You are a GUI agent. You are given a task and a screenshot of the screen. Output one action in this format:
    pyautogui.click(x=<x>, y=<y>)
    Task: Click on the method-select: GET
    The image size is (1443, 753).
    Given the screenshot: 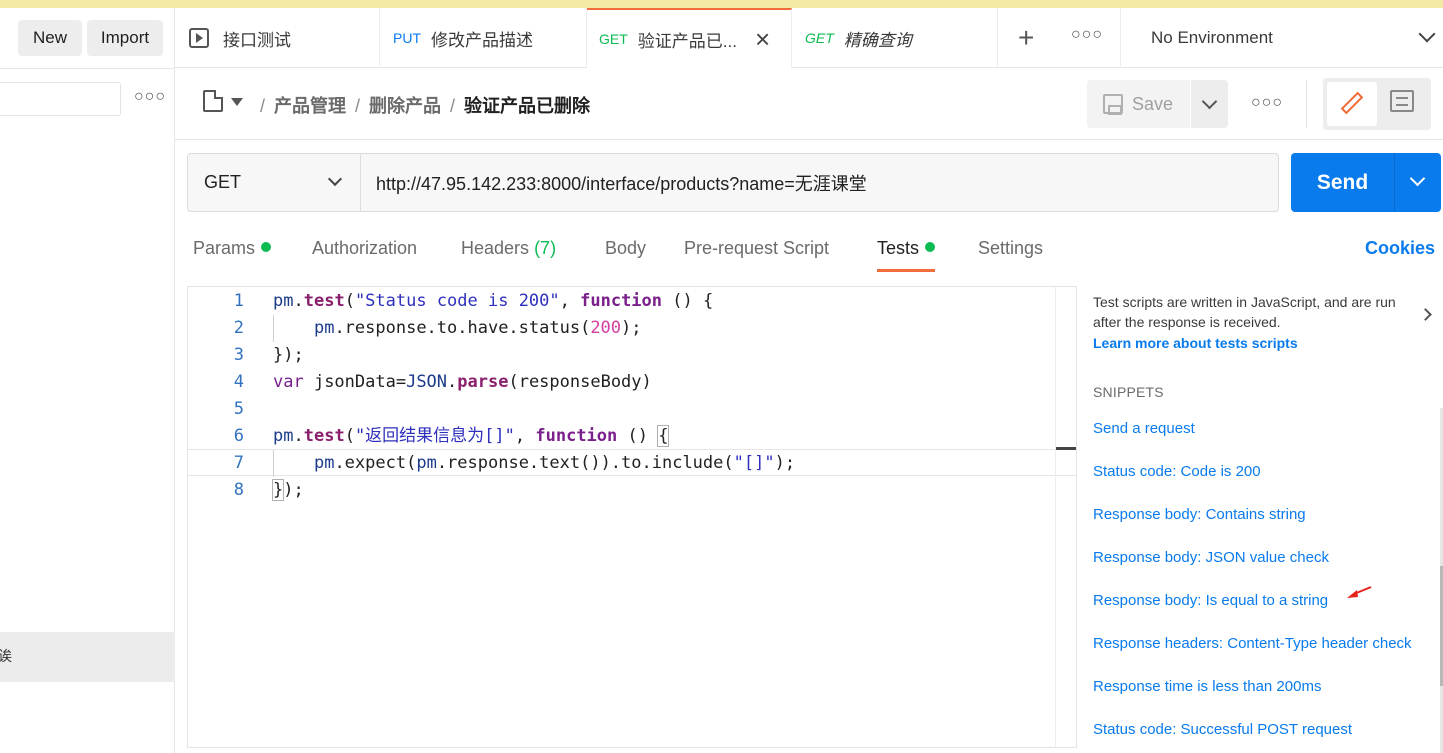 What is the action you would take?
    pyautogui.click(x=274, y=182)
    